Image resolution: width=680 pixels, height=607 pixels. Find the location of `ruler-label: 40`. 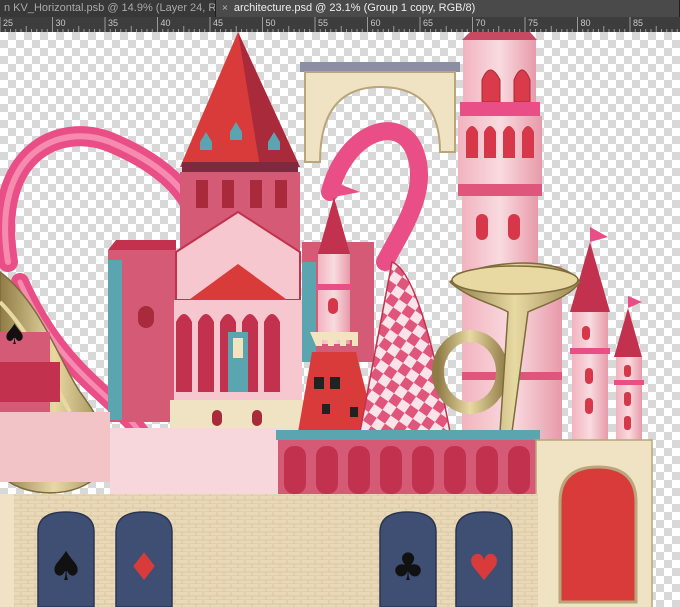

ruler-label: 40 is located at coordinates (165, 23).